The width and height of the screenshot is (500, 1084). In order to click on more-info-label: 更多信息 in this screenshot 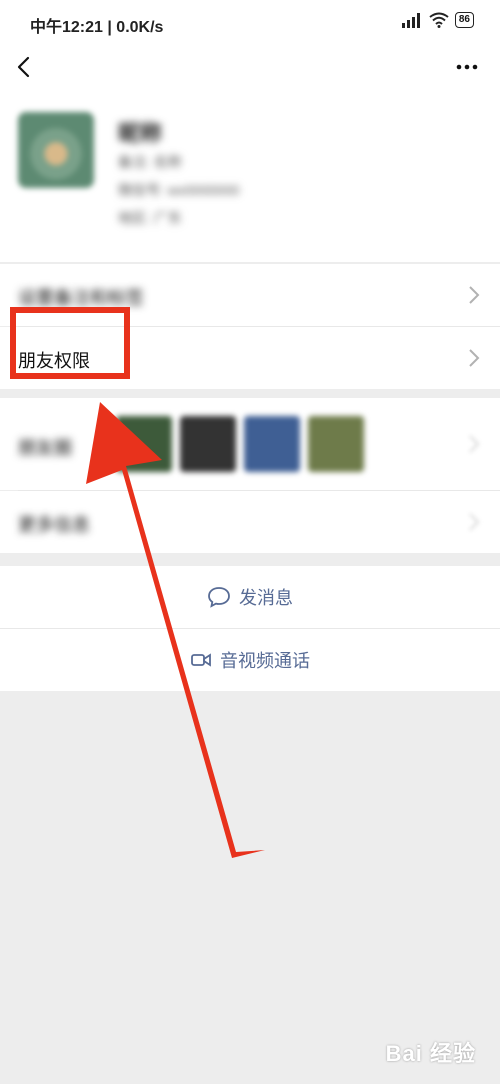, I will do `click(54, 525)`.